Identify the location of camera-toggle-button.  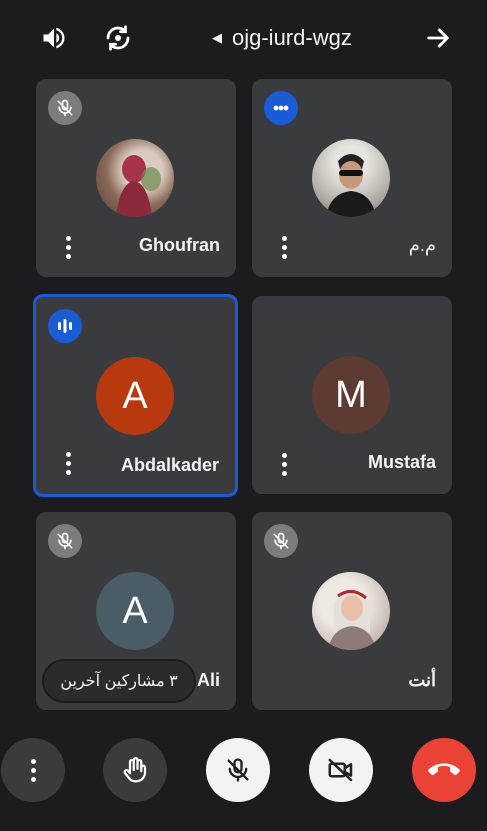
(341, 770).